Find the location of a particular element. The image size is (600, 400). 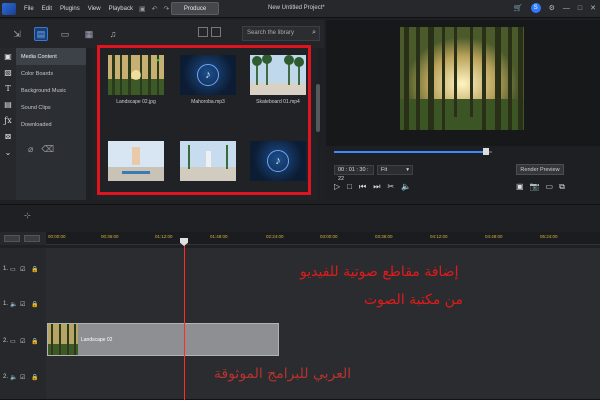

view-mode-toggle is located at coordinates (209, 32).